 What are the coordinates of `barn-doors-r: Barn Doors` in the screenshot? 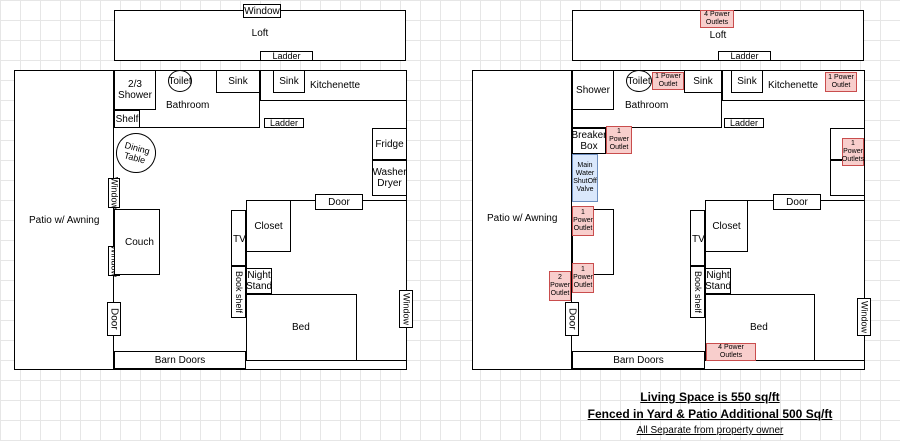 It's located at (638, 360).